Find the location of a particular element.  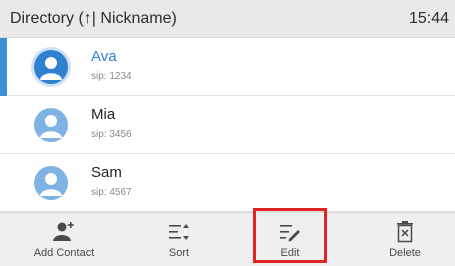

contact-number: sip: 3456 is located at coordinates (111, 134).